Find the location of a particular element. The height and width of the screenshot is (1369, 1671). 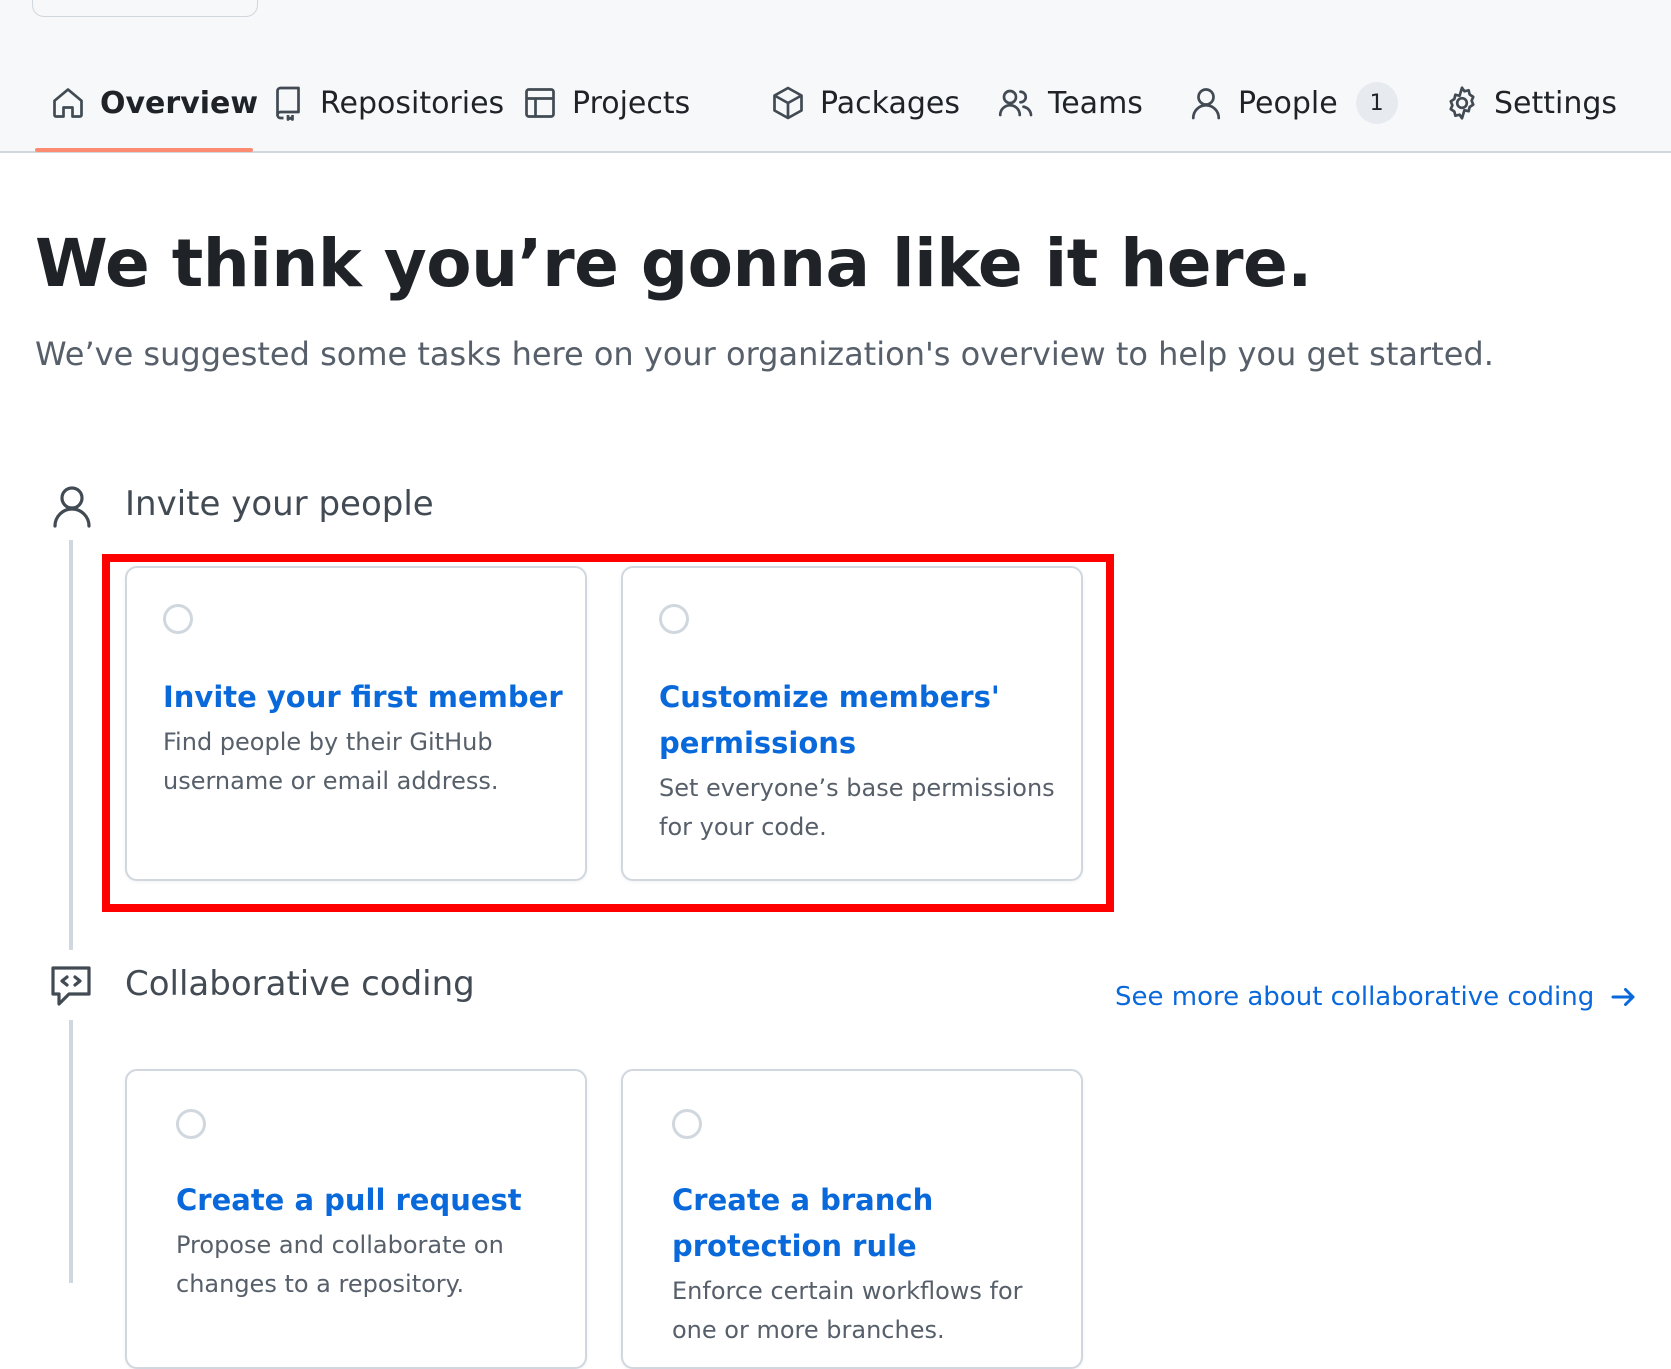

tab-projects: Projects is located at coordinates (606, 103).